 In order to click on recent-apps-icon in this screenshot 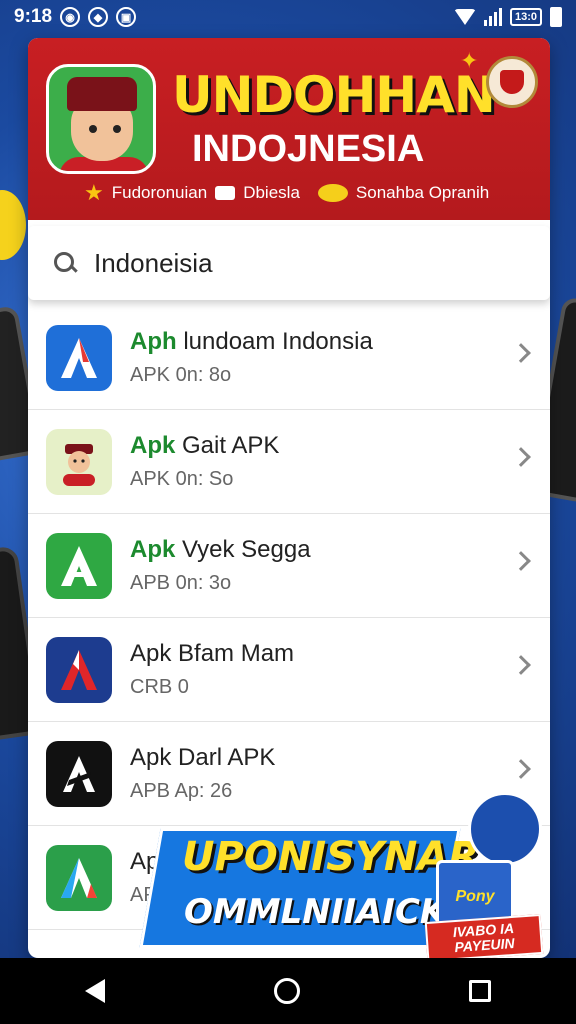, I will do `click(480, 991)`.